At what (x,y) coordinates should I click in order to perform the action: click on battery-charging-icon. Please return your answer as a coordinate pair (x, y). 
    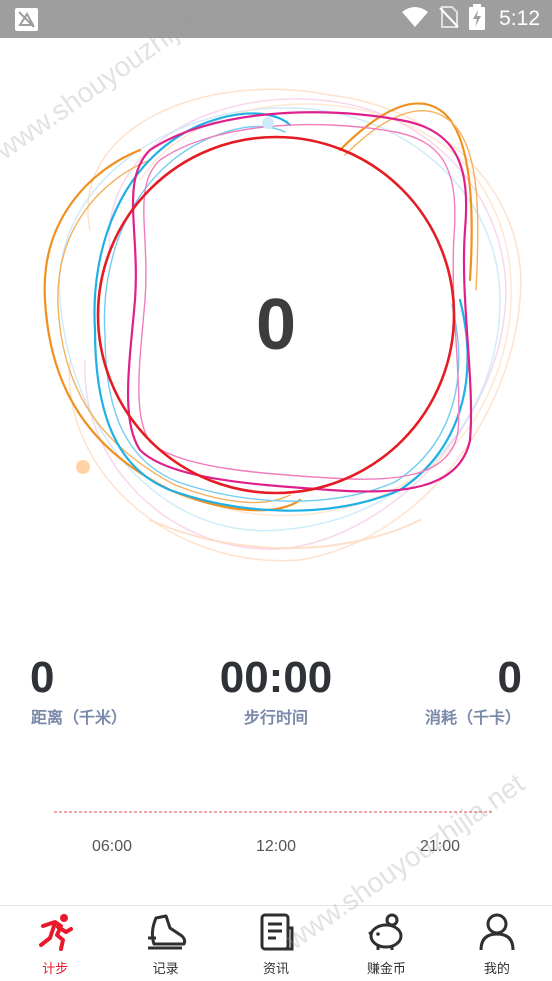
    Looking at the image, I should click on (477, 19).